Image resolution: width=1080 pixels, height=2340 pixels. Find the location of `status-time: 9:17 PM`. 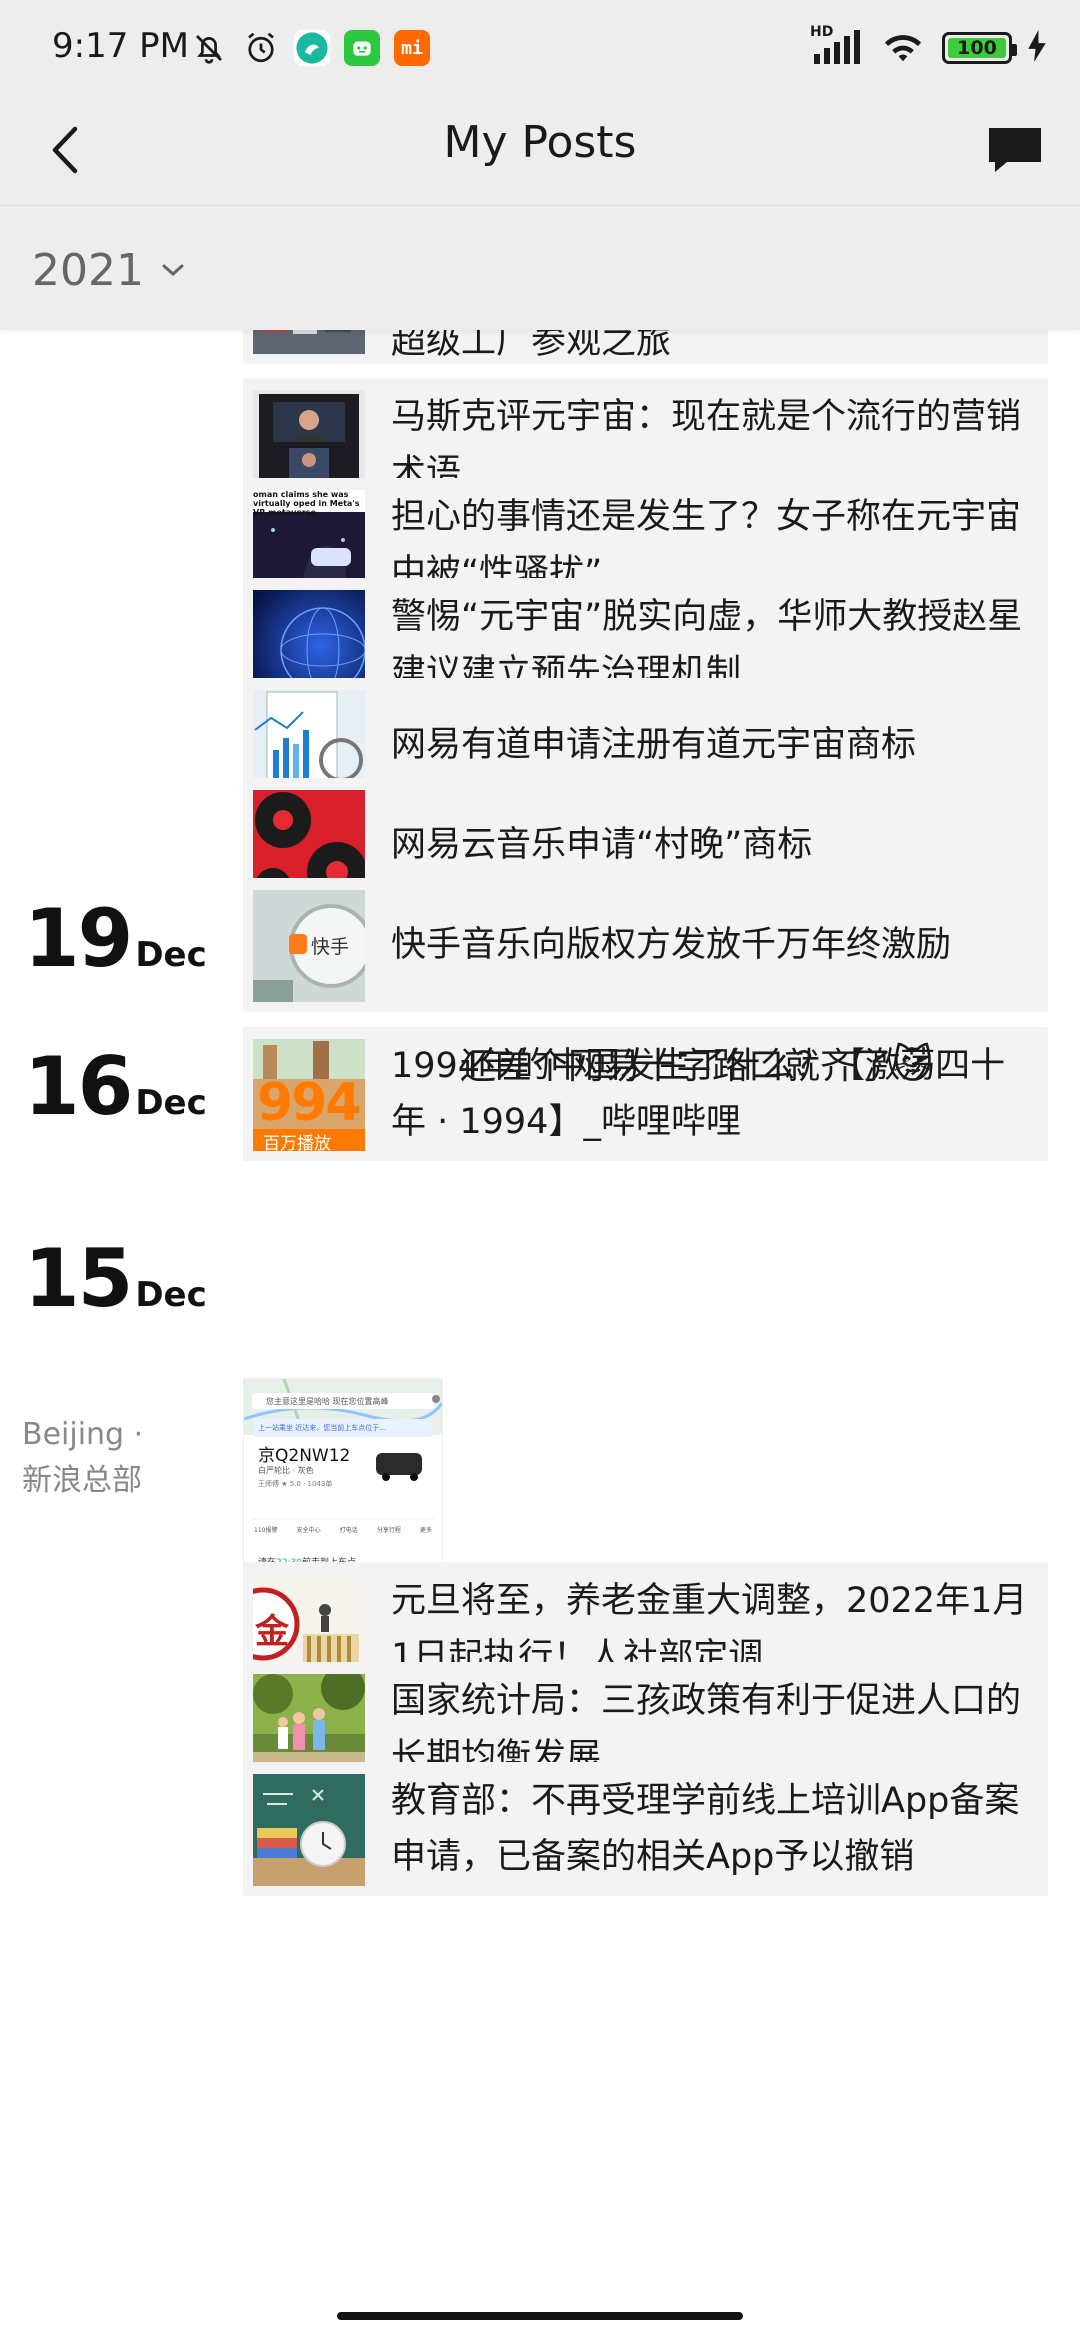

status-time: 9:17 PM is located at coordinates (120, 46).